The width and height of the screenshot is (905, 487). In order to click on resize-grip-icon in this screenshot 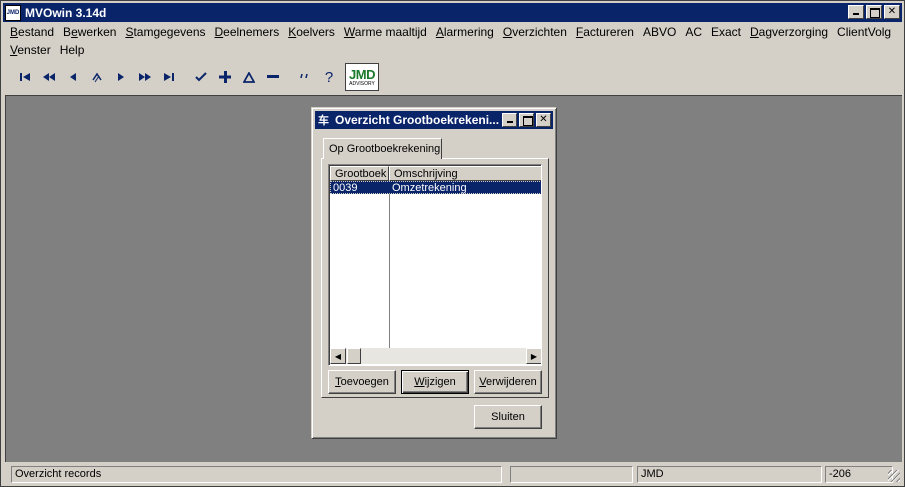, I will do `click(894, 476)`.